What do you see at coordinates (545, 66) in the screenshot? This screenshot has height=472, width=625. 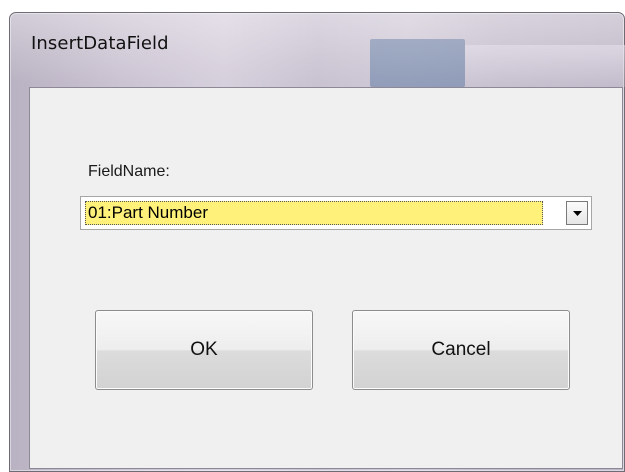 I see `title-bar-glass` at bounding box center [545, 66].